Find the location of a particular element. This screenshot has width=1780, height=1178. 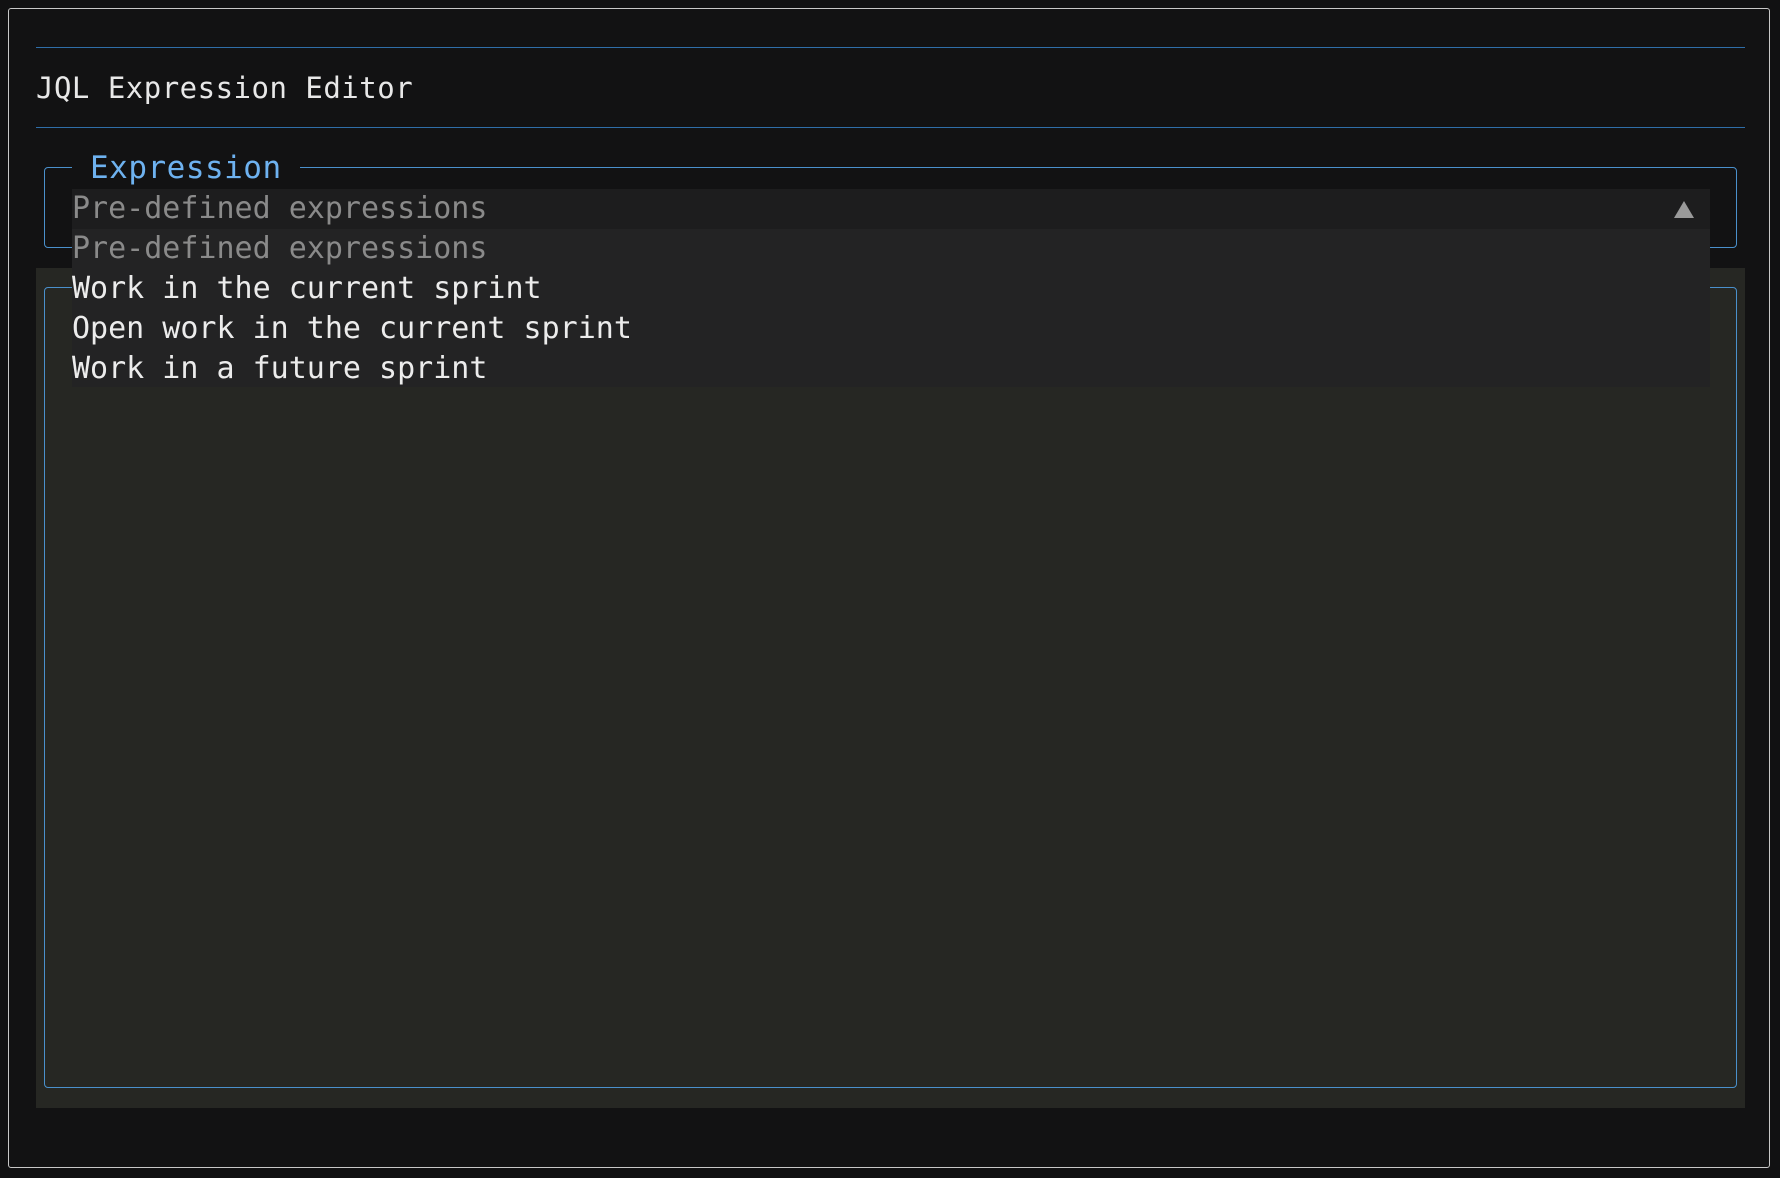

select-value: Pre-defined expressions is located at coordinates (280, 208).